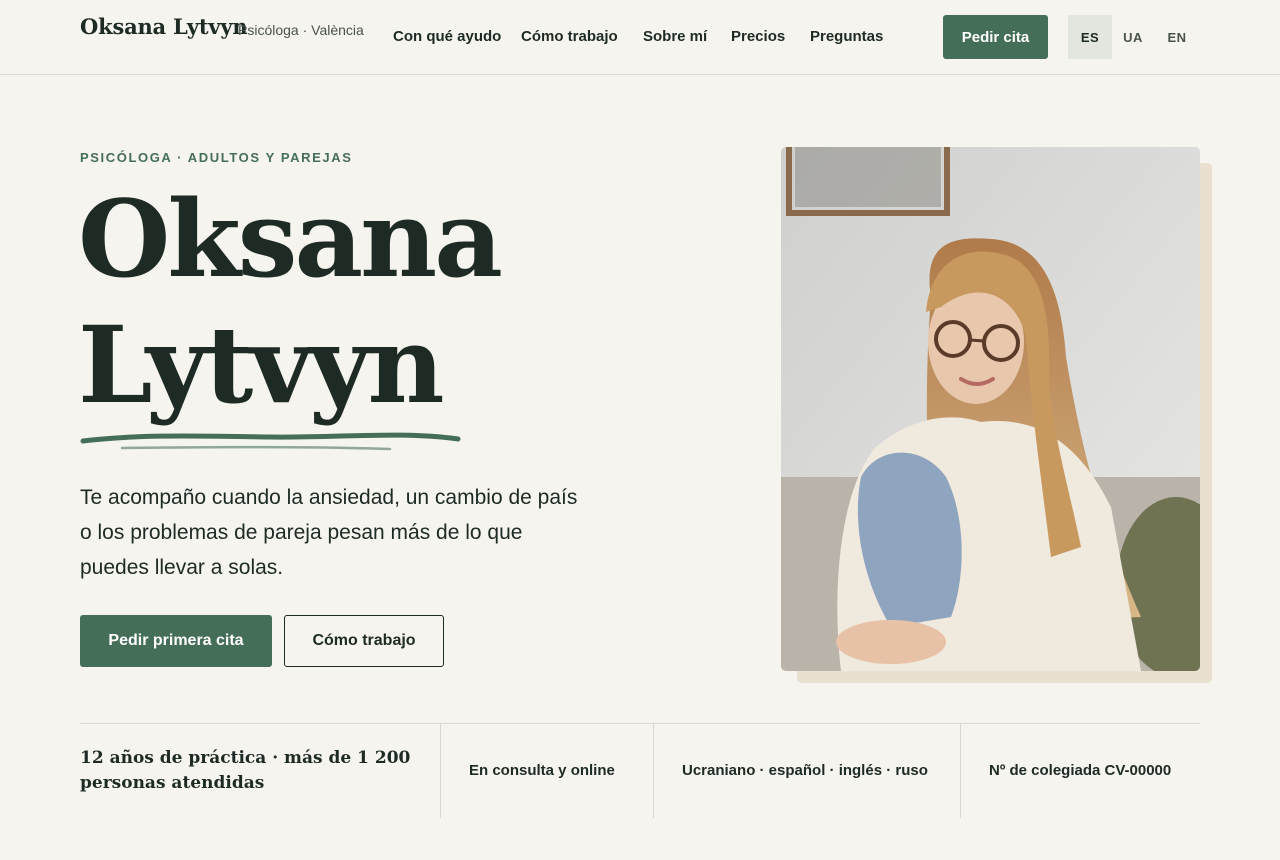 This screenshot has height=860, width=1280. What do you see at coordinates (846, 36) in the screenshot?
I see `nav-link-preguntas: Preguntas` at bounding box center [846, 36].